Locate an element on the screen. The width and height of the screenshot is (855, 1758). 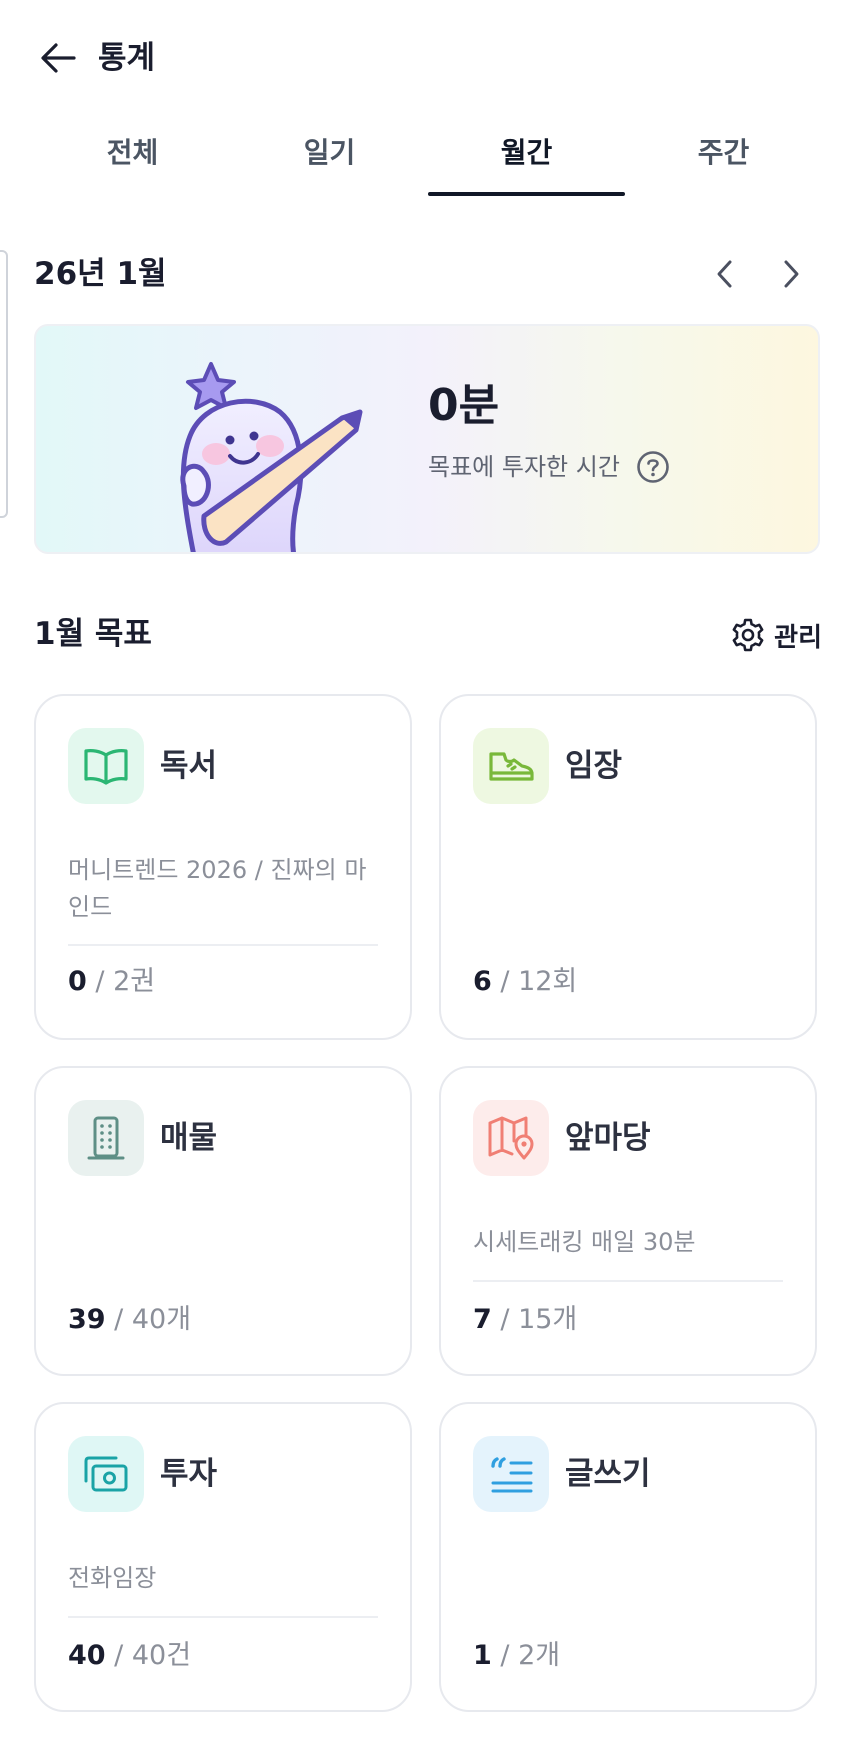
goal-title: 앞마당 is located at coordinates (608, 1138).